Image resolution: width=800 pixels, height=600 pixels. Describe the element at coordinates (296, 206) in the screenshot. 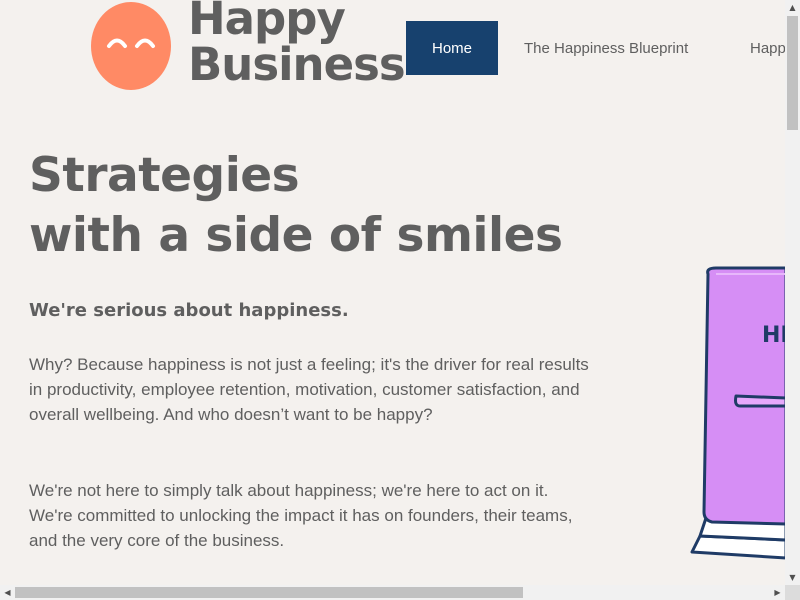

I see `hero-title: Strategies with a side of smiles` at that location.